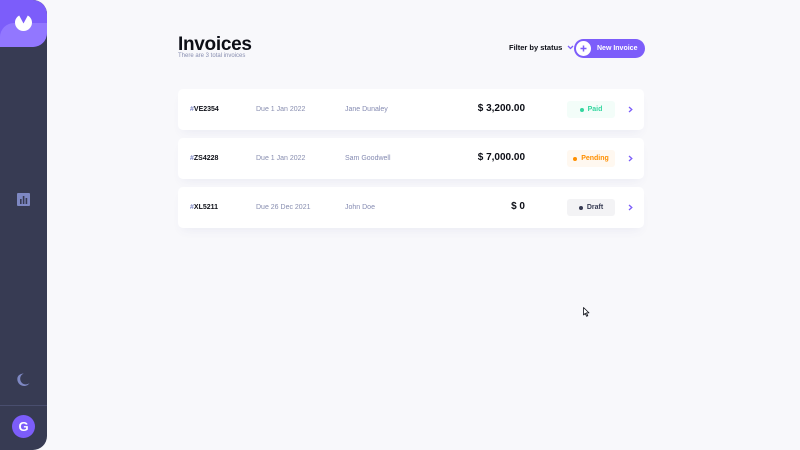  What do you see at coordinates (518, 206) in the screenshot?
I see `invoice-amount: $ 0` at bounding box center [518, 206].